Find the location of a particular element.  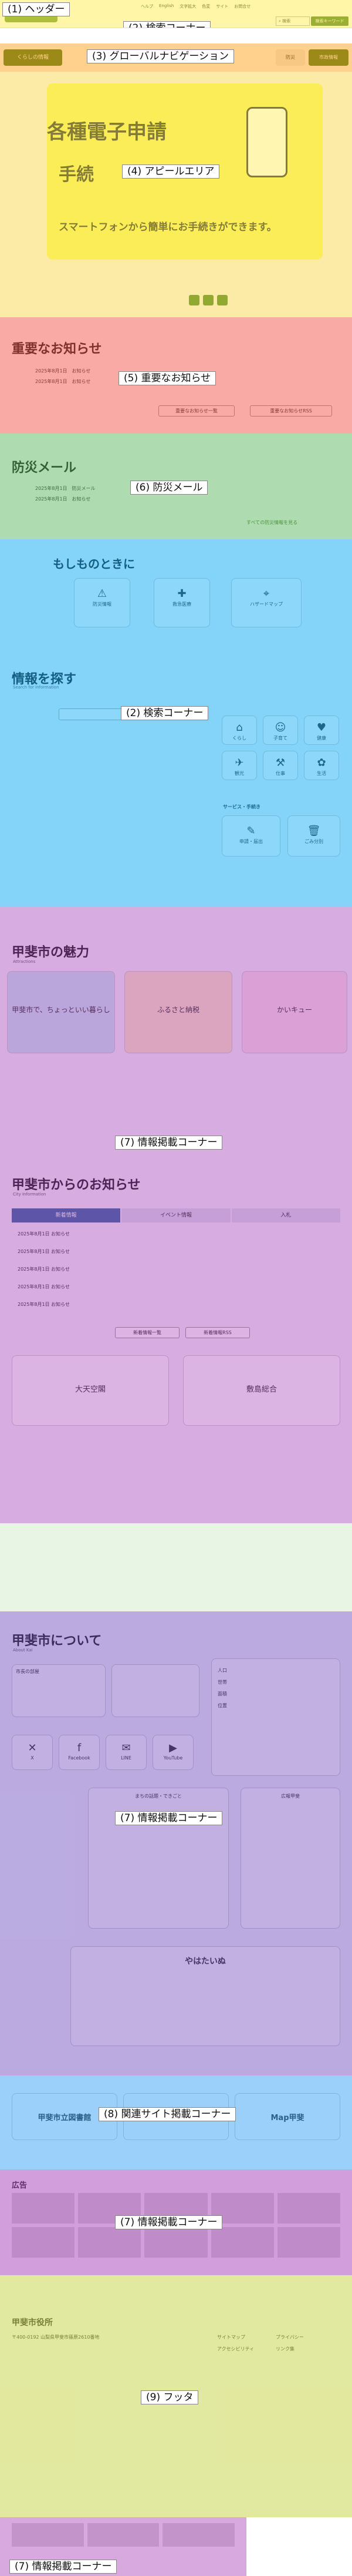

mayor-card: 市長の部屋 is located at coordinates (59, 1690).